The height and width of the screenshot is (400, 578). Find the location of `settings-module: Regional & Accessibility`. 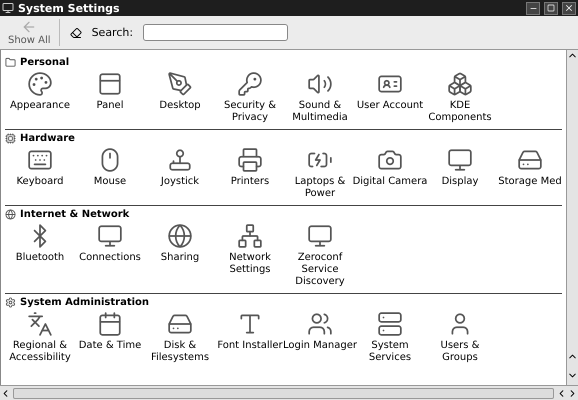

settings-module: Regional & Accessibility is located at coordinates (40, 337).